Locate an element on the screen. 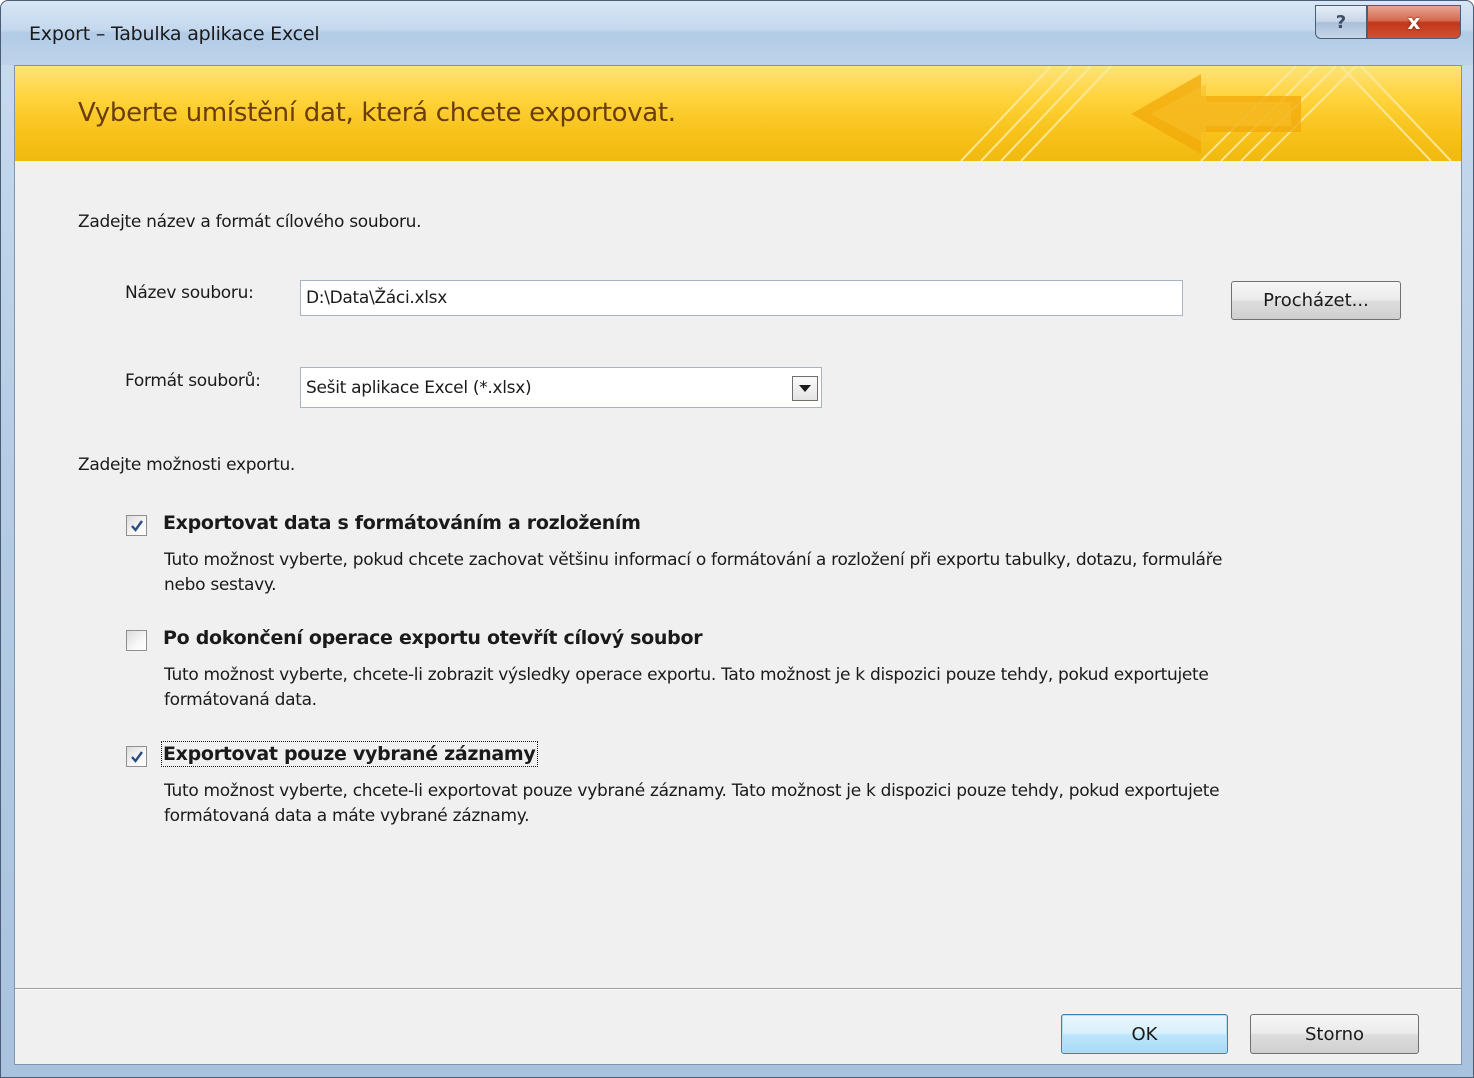  filename-input: D:\Data\Žáci.xlsx is located at coordinates (741, 298).